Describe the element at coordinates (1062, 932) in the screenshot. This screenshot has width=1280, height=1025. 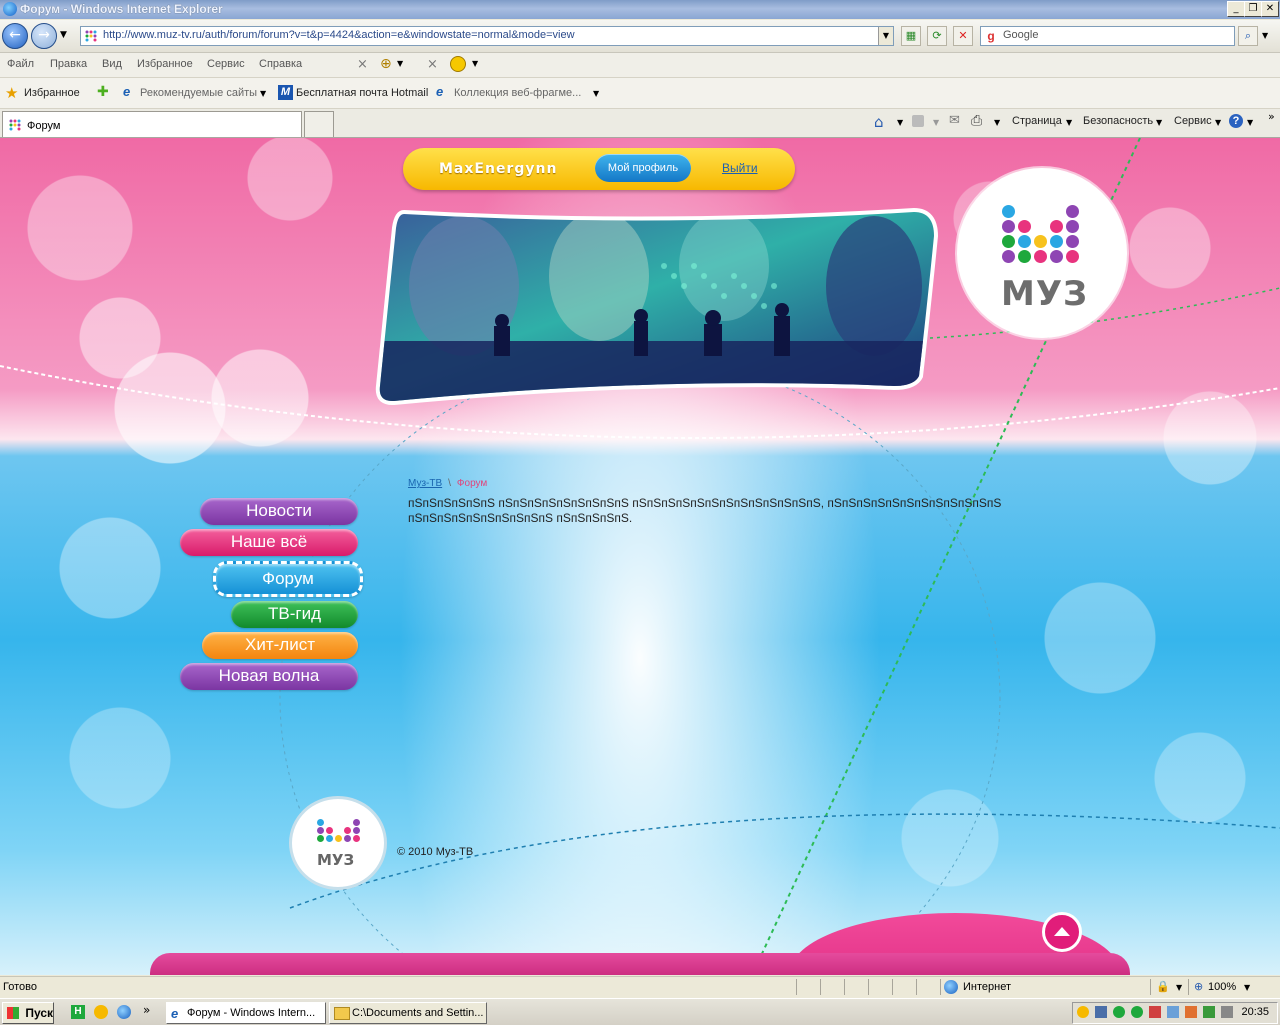
I see `scroll-top-button` at that location.